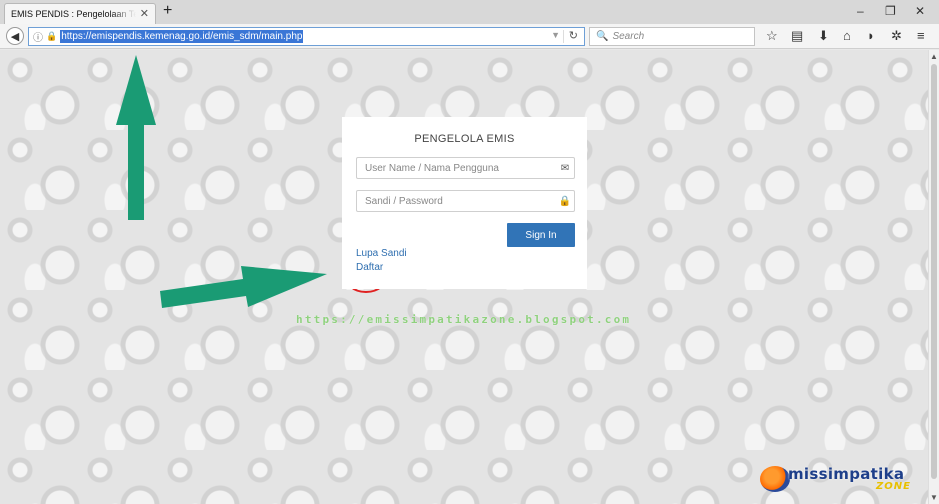 This screenshot has height=504, width=939. I want to click on logo: missimpatika ZONE, so click(838, 479).